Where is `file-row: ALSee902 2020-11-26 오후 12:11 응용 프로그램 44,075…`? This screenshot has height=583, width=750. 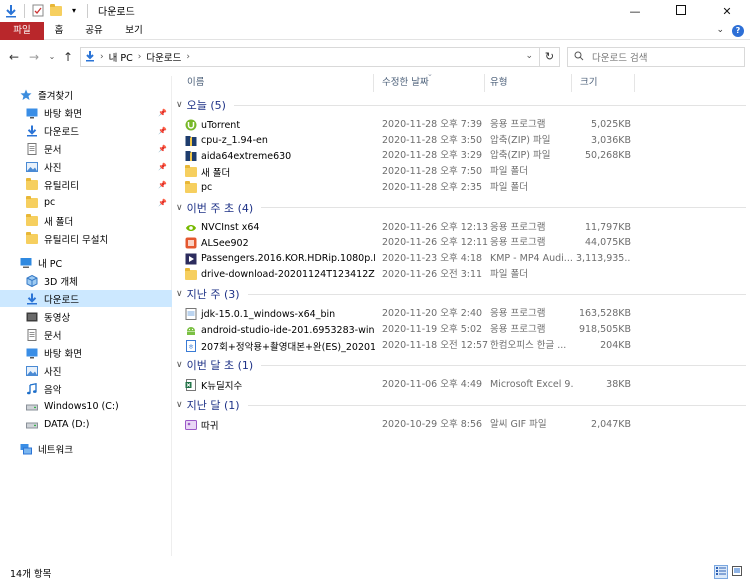
file-row: ALSee902 2020-11-26 오후 12:11 응용 프로그램 44,075… is located at coordinates (461, 243).